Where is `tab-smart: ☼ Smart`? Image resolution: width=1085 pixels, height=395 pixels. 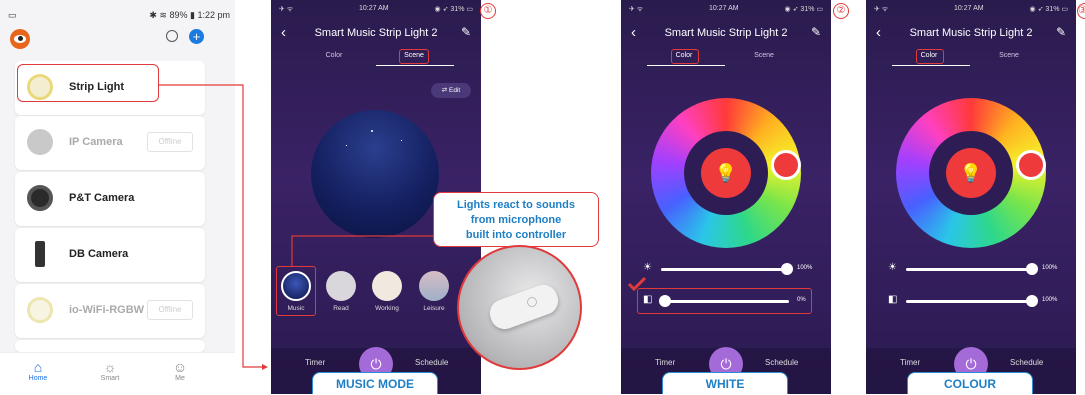
tab-smart: ☼ Smart is located at coordinates (110, 370).